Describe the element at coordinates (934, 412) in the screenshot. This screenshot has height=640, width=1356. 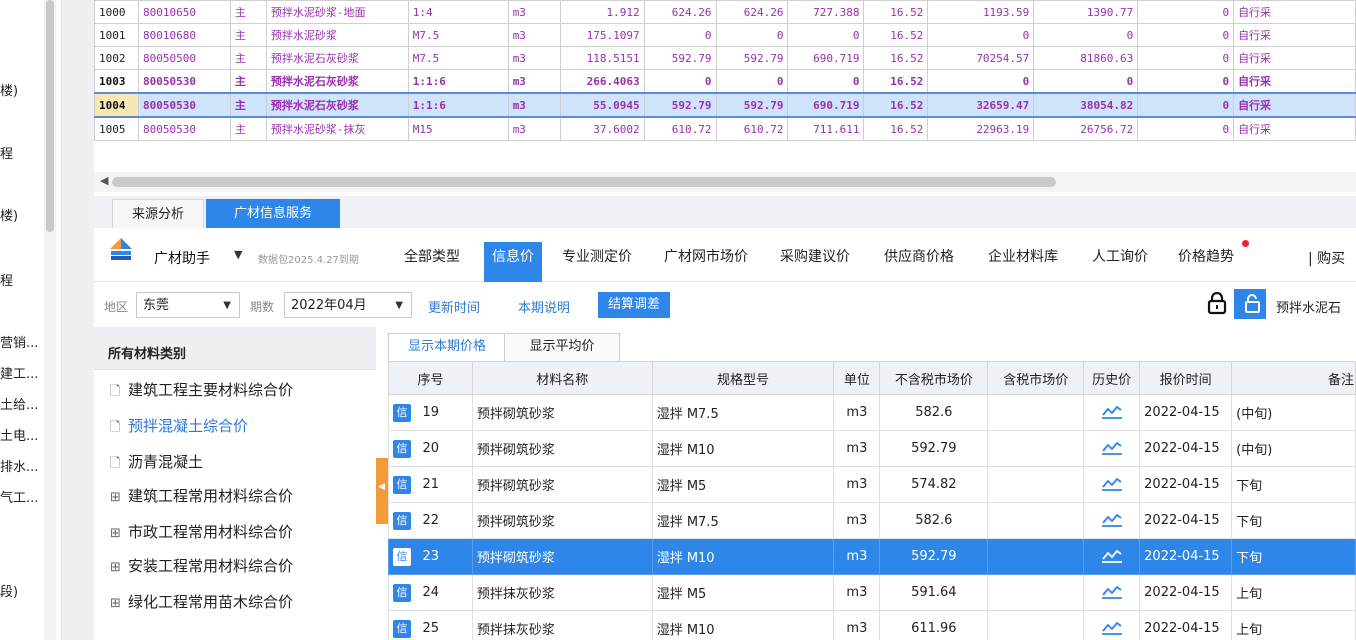
I see `price-cell-price: 582.6` at that location.